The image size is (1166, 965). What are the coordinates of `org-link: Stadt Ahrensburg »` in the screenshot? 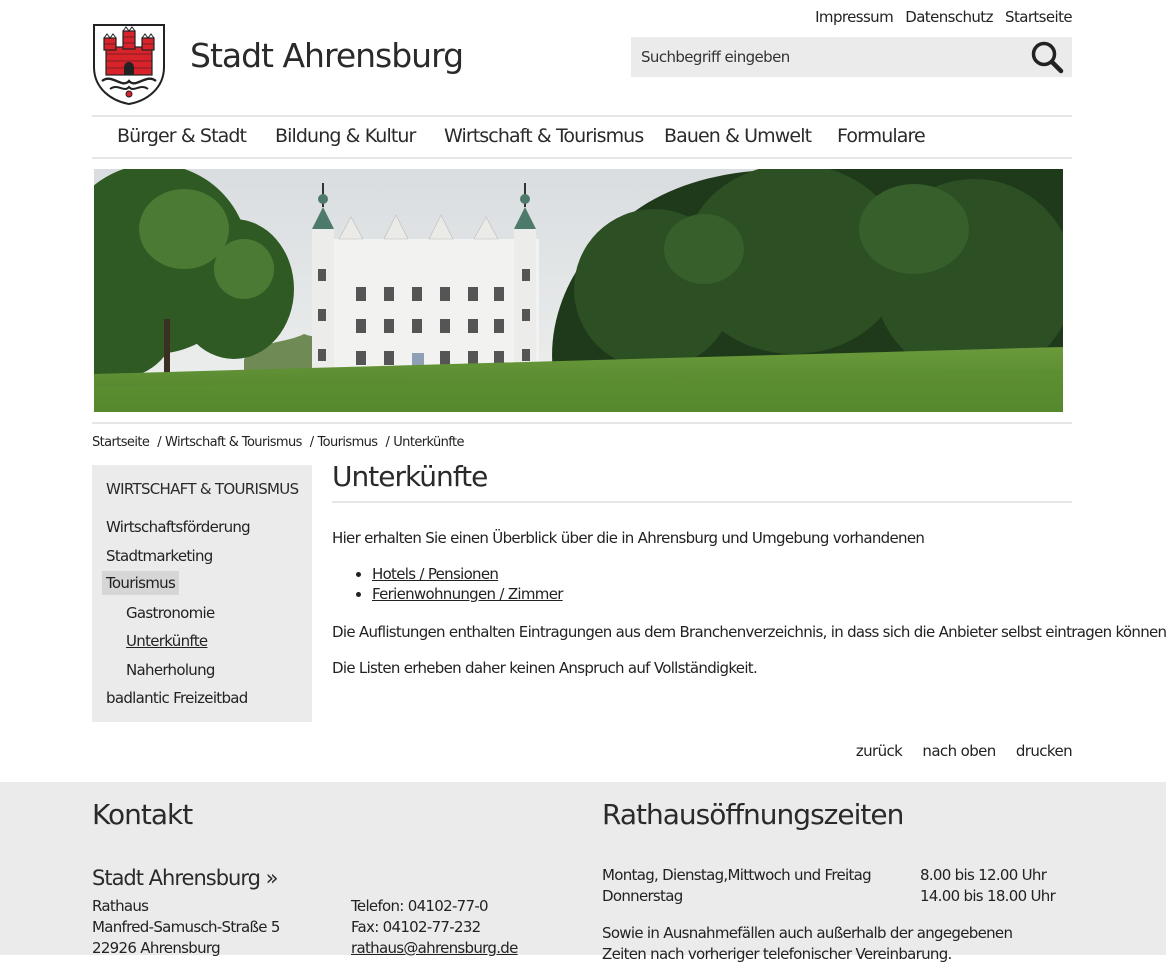 It's located at (185, 878).